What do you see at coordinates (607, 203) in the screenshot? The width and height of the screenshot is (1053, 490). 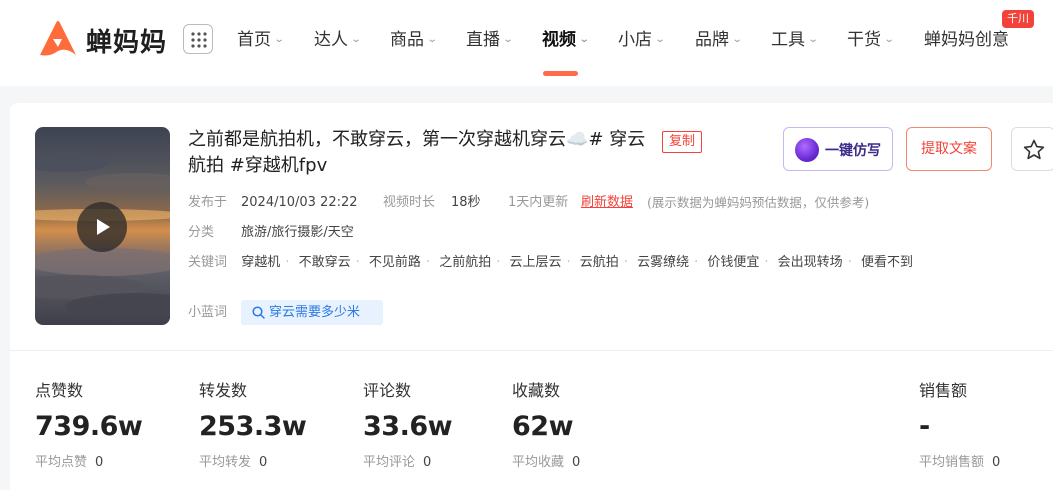 I see `refresh-data-link: 刷新数据` at bounding box center [607, 203].